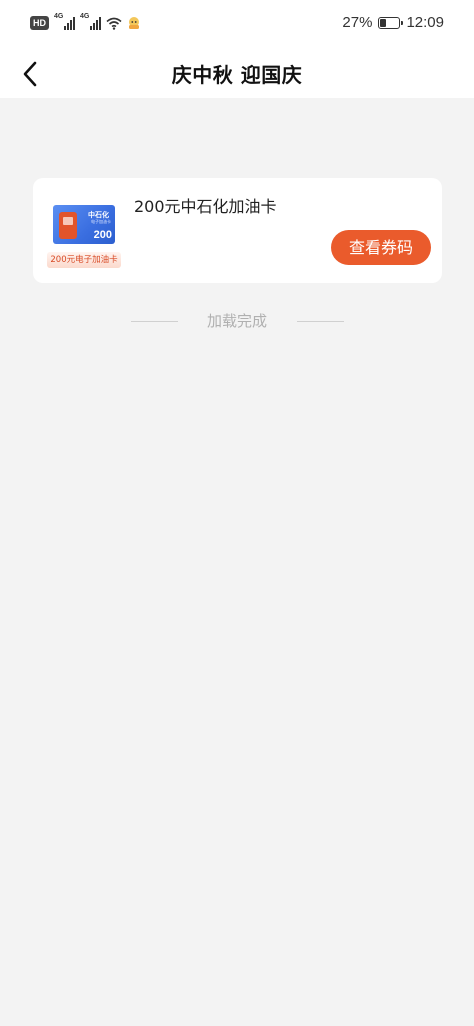  I want to click on battery-icon, so click(391, 22).